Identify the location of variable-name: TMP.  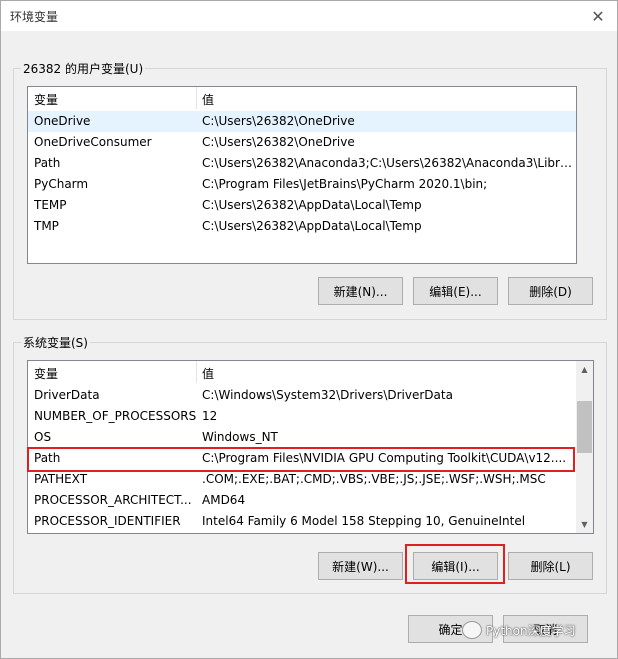
(46, 226).